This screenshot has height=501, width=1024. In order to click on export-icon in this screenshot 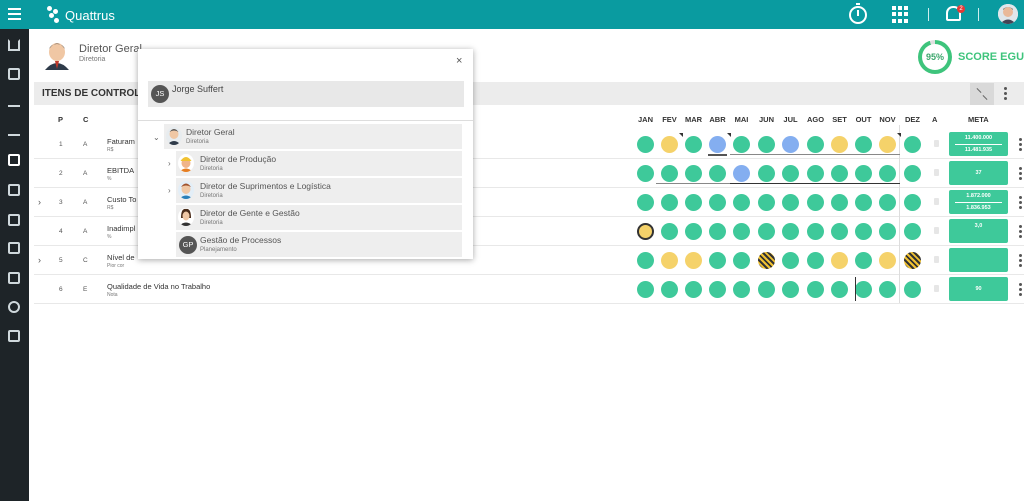, I will do `click(14, 190)`.